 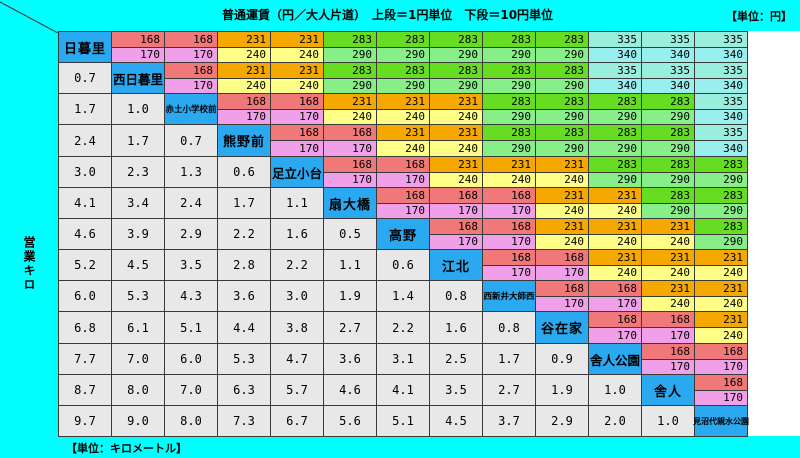 I want to click on distance-cell: 9.0, so click(x=138, y=421).